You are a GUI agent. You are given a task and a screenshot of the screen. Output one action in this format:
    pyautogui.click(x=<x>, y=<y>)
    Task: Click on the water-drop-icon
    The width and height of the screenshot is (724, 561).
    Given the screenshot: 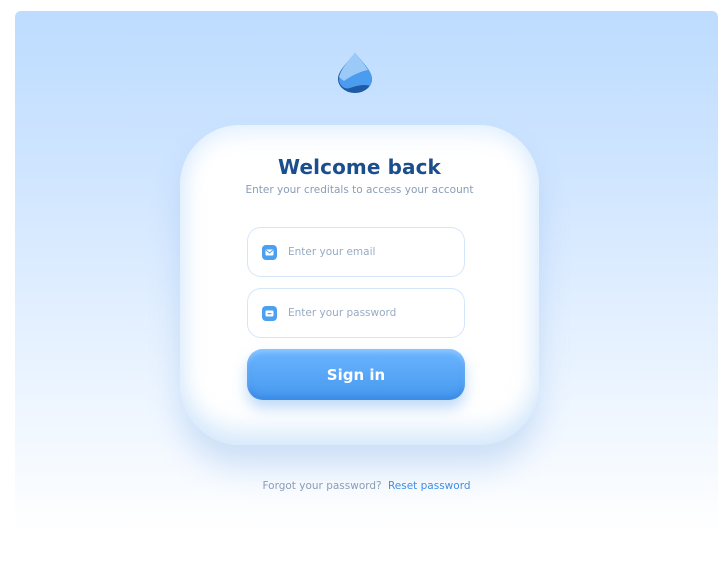 What is the action you would take?
    pyautogui.click(x=355, y=73)
    